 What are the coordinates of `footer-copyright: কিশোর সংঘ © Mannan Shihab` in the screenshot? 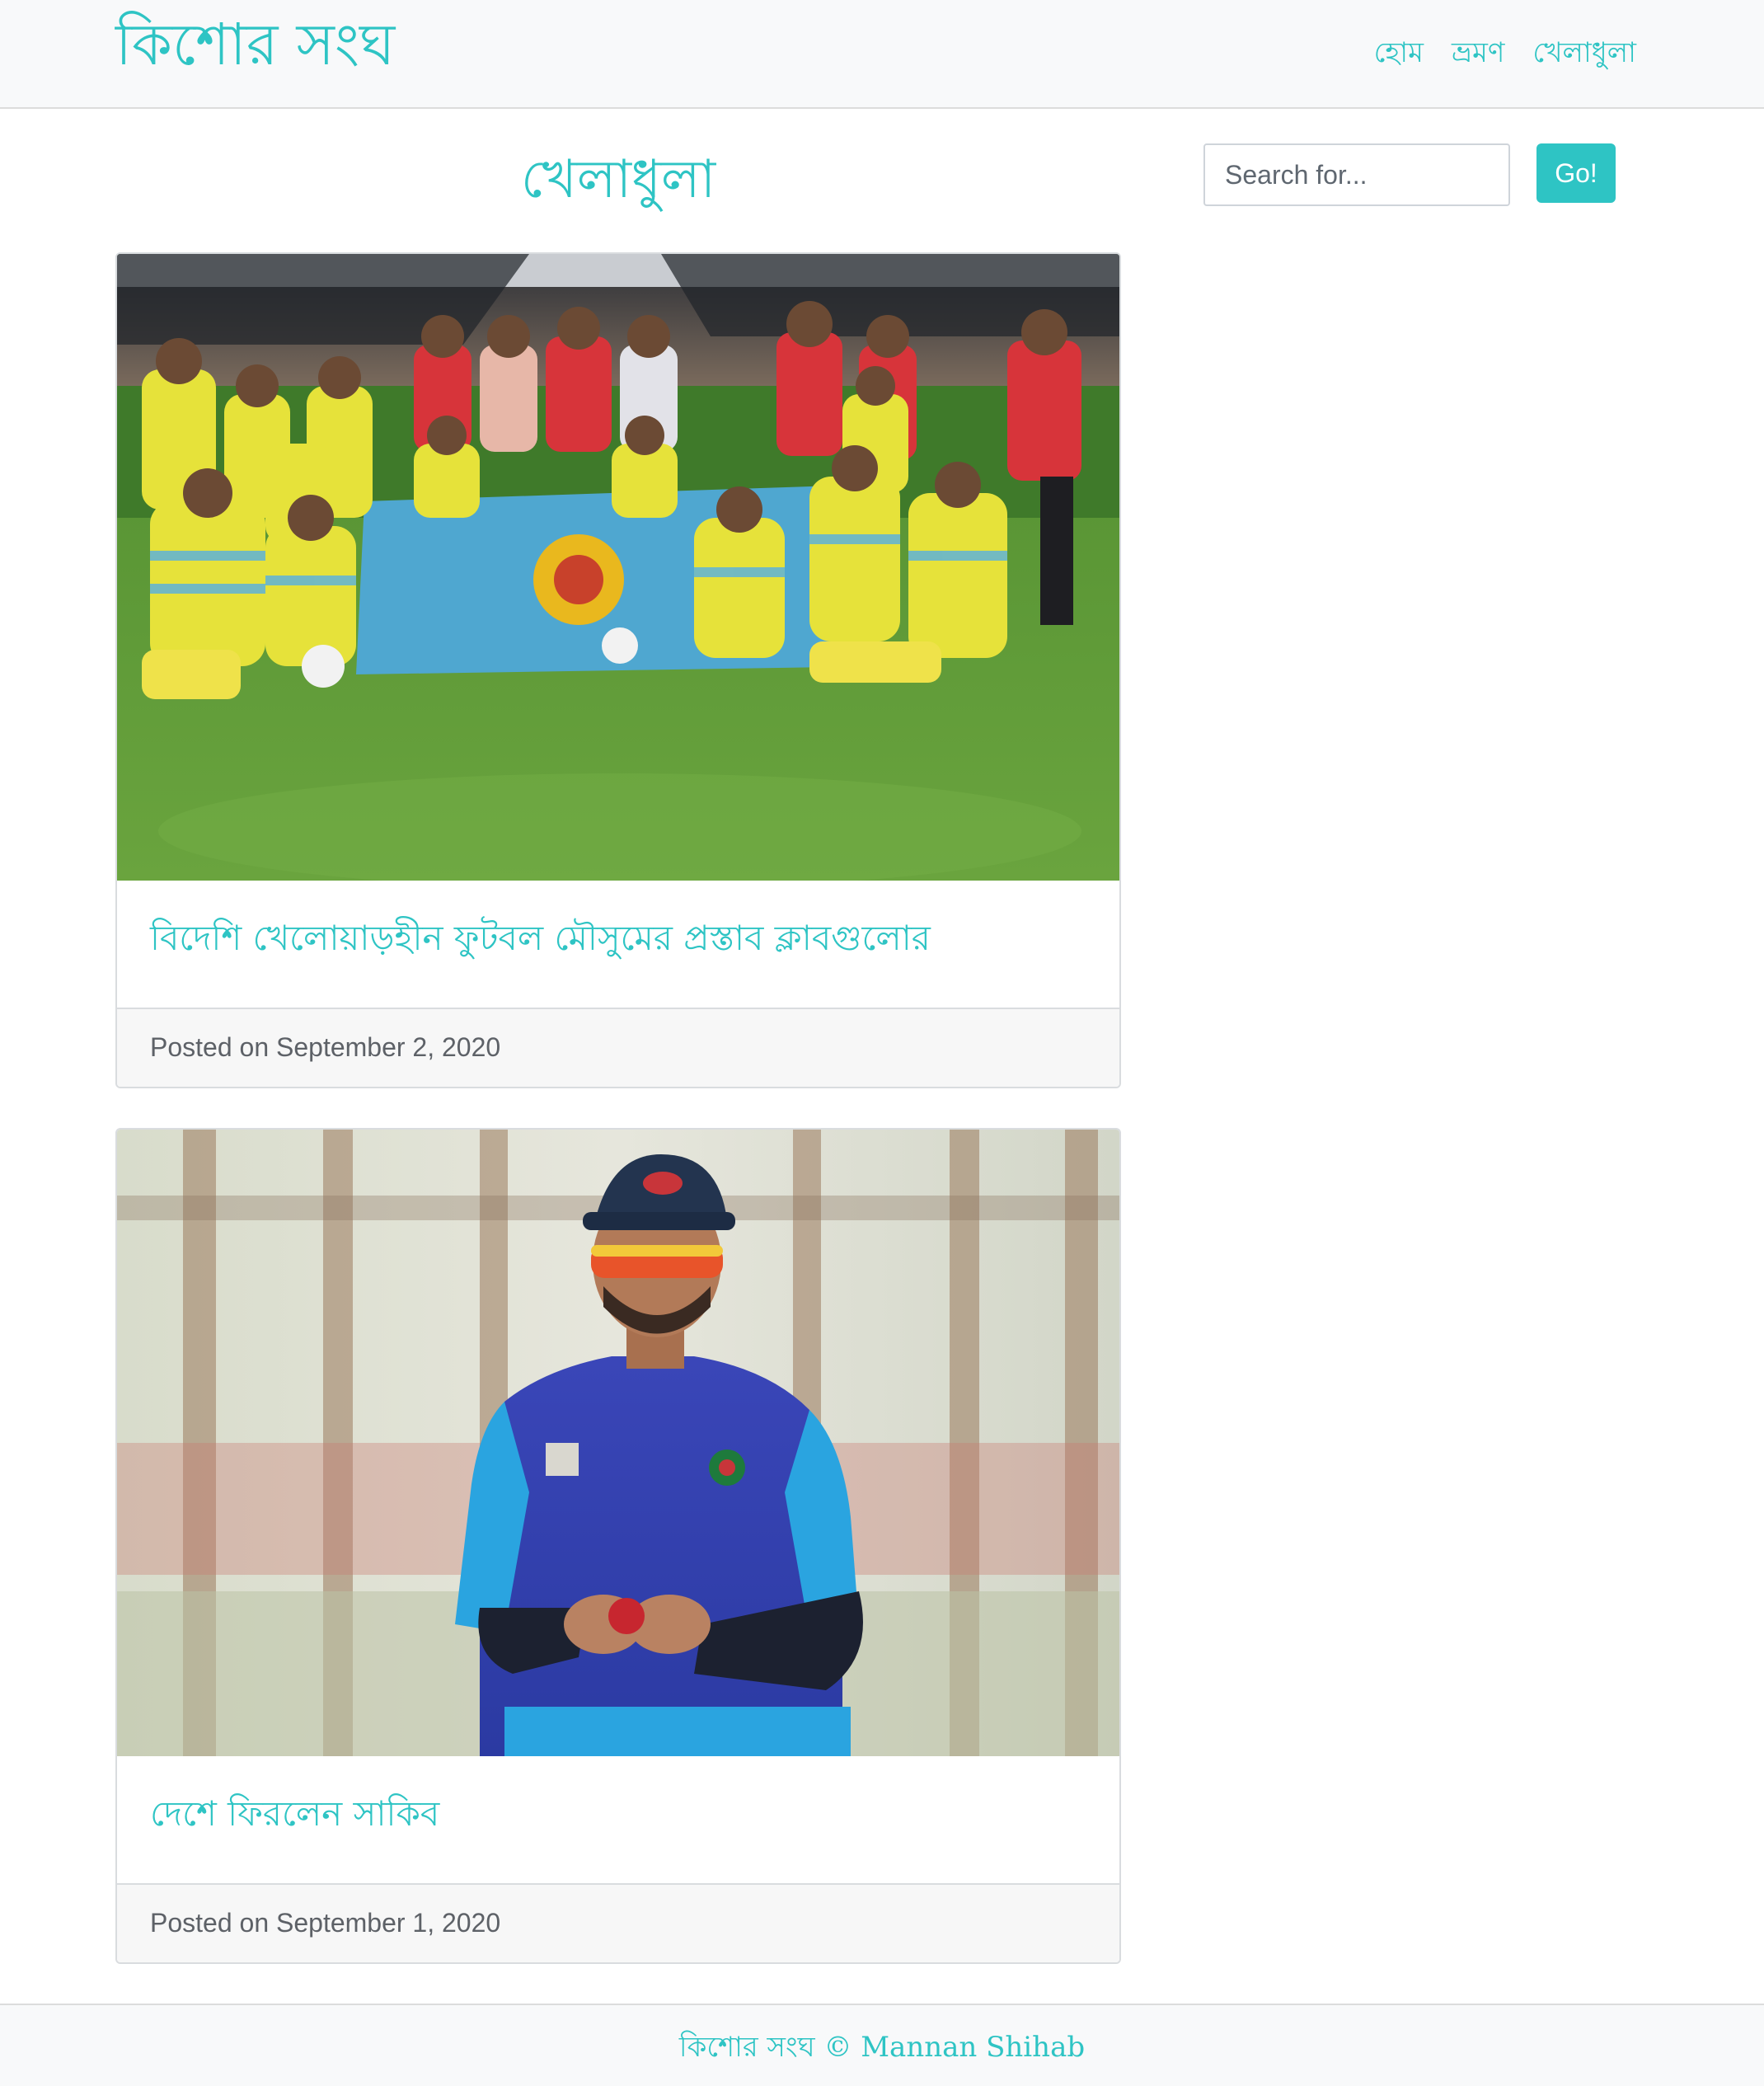 It's located at (882, 2047).